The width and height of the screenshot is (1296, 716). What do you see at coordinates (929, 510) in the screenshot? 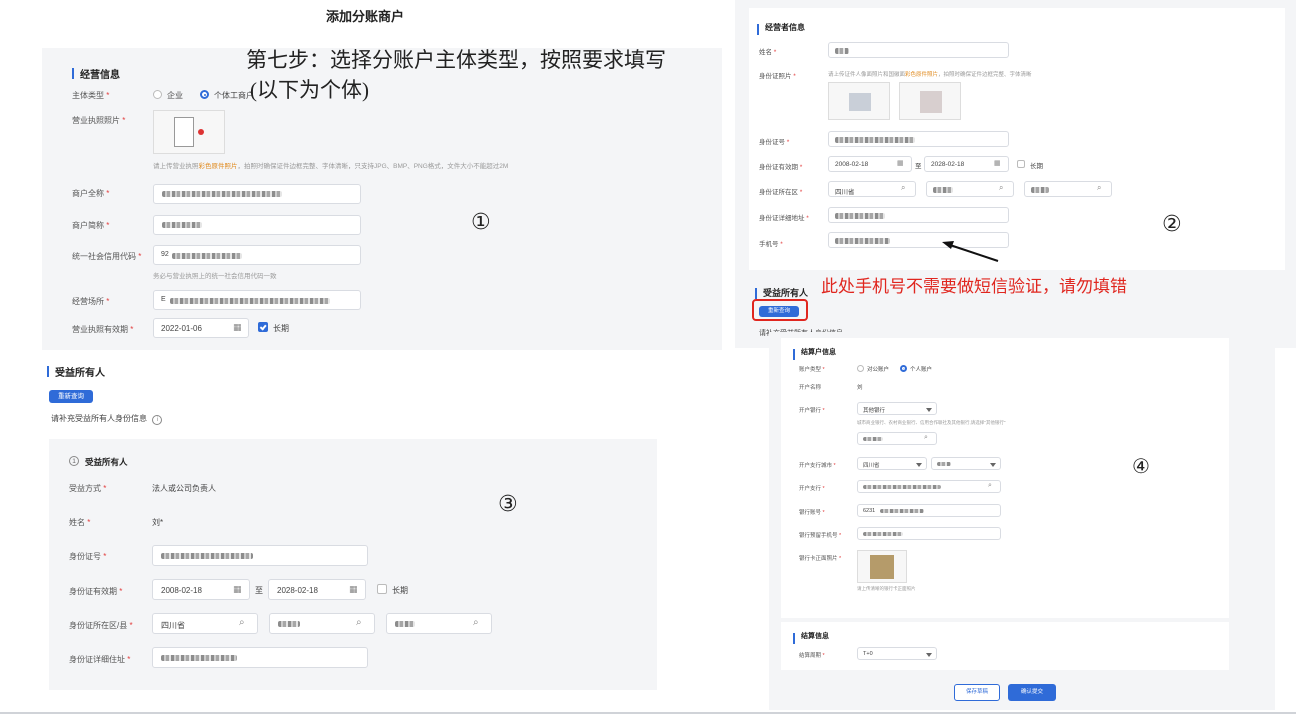
I see `card-no-input: 6231` at bounding box center [929, 510].